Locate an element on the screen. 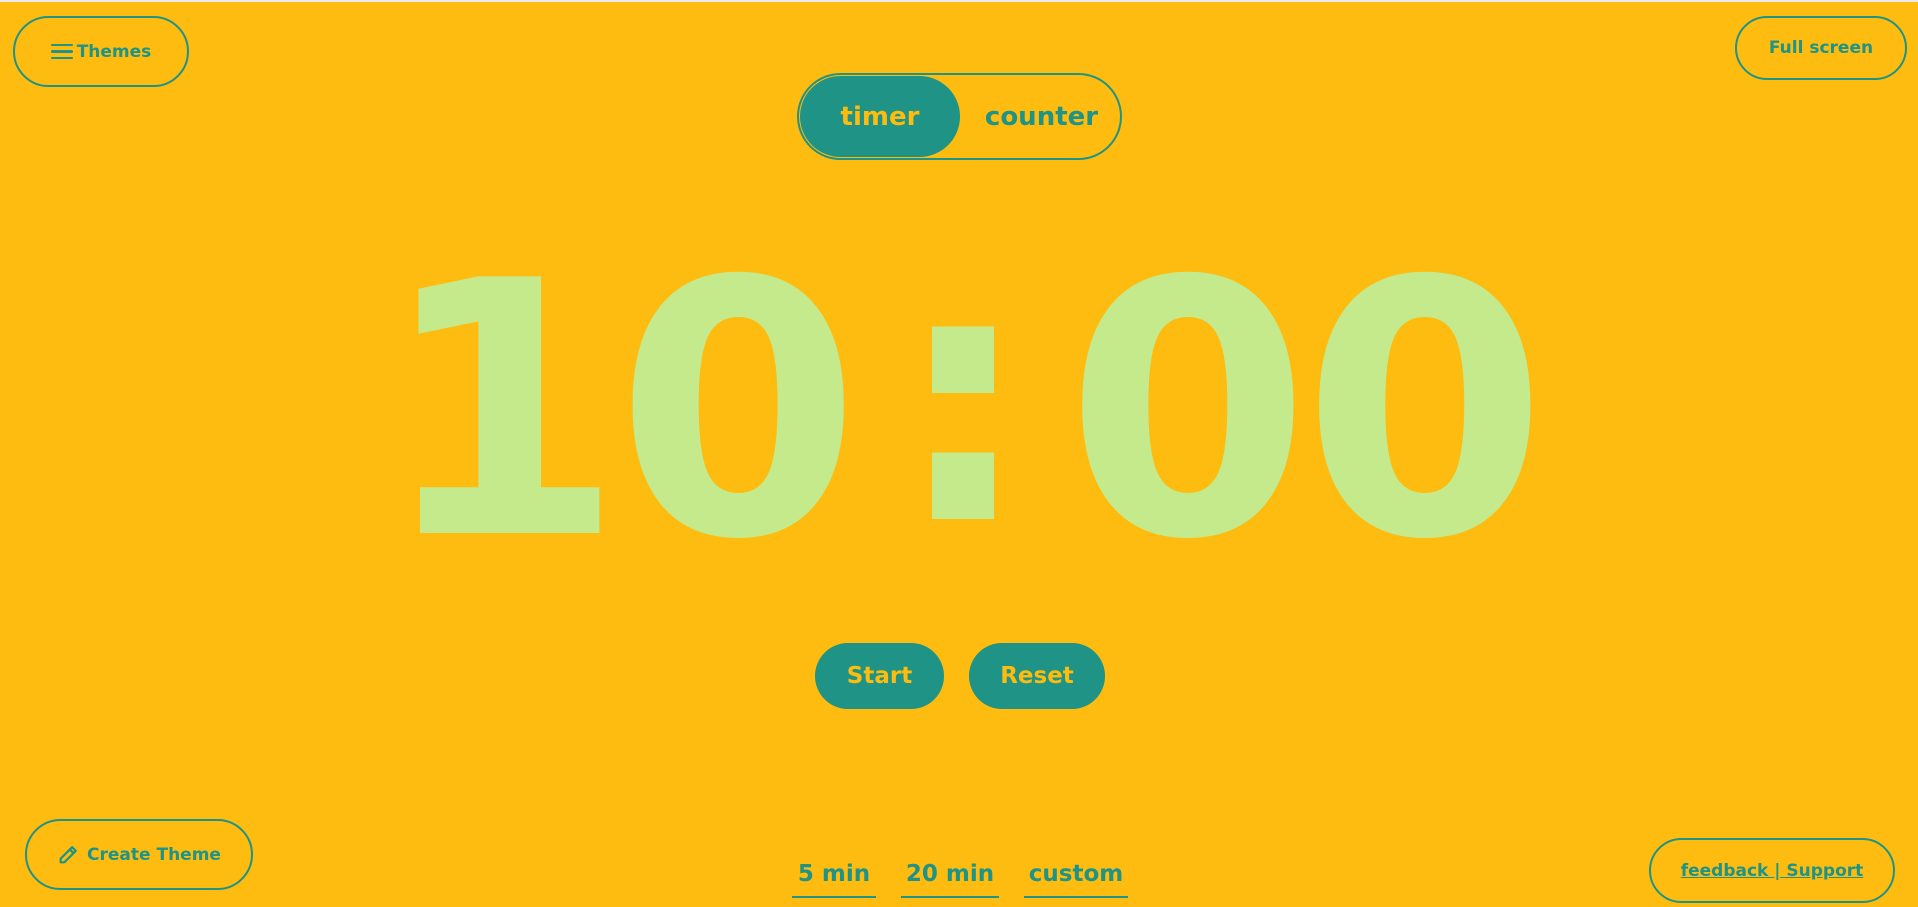  themes-button-label: Themes is located at coordinates (114, 51).